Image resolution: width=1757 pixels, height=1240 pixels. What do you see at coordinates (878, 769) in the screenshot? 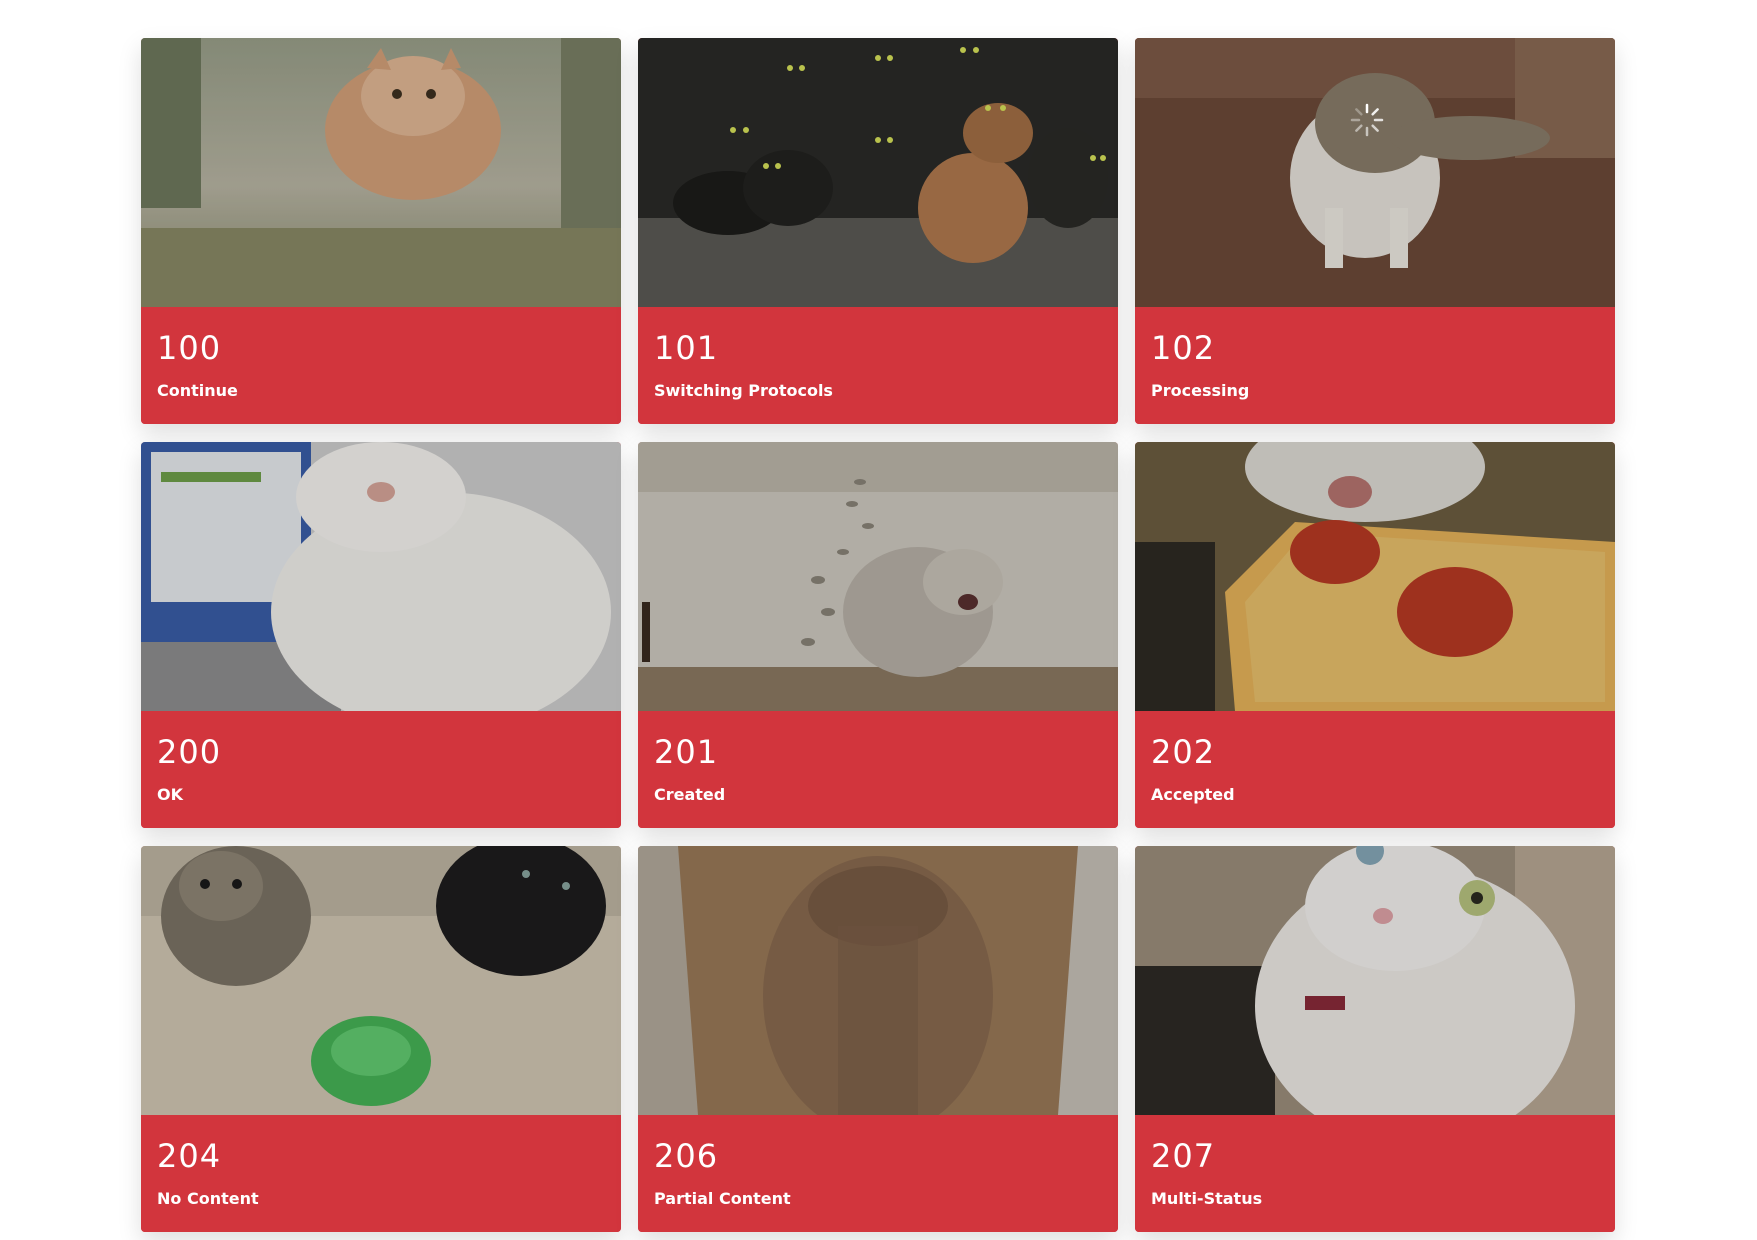
I see `status-caption: 201 Created` at bounding box center [878, 769].